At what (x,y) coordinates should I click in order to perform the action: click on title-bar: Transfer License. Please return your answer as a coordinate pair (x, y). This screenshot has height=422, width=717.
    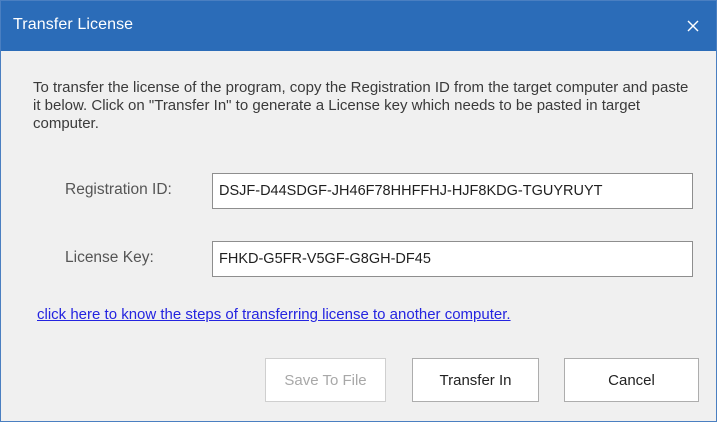
    Looking at the image, I should click on (358, 26).